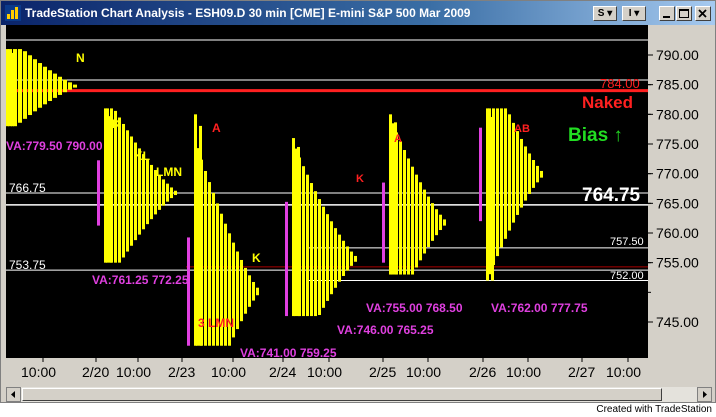  I want to click on level-757-label: 757.50, so click(627, 242).